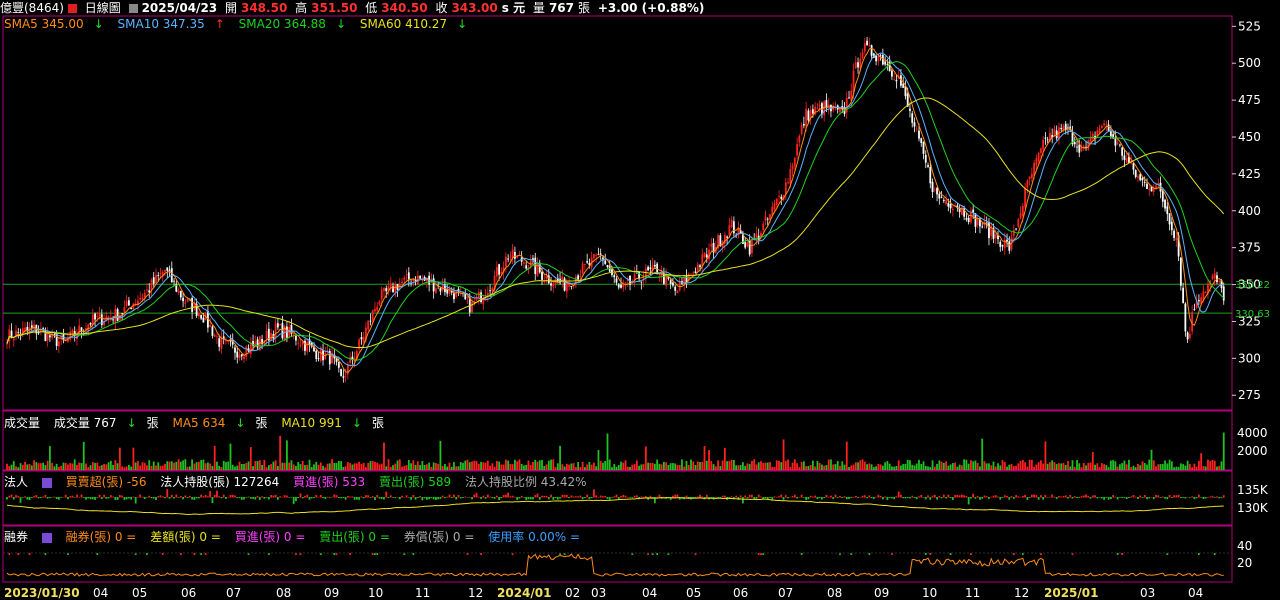 The width and height of the screenshot is (1280, 600). I want to click on margin-tick-label: 20, so click(1244, 563).